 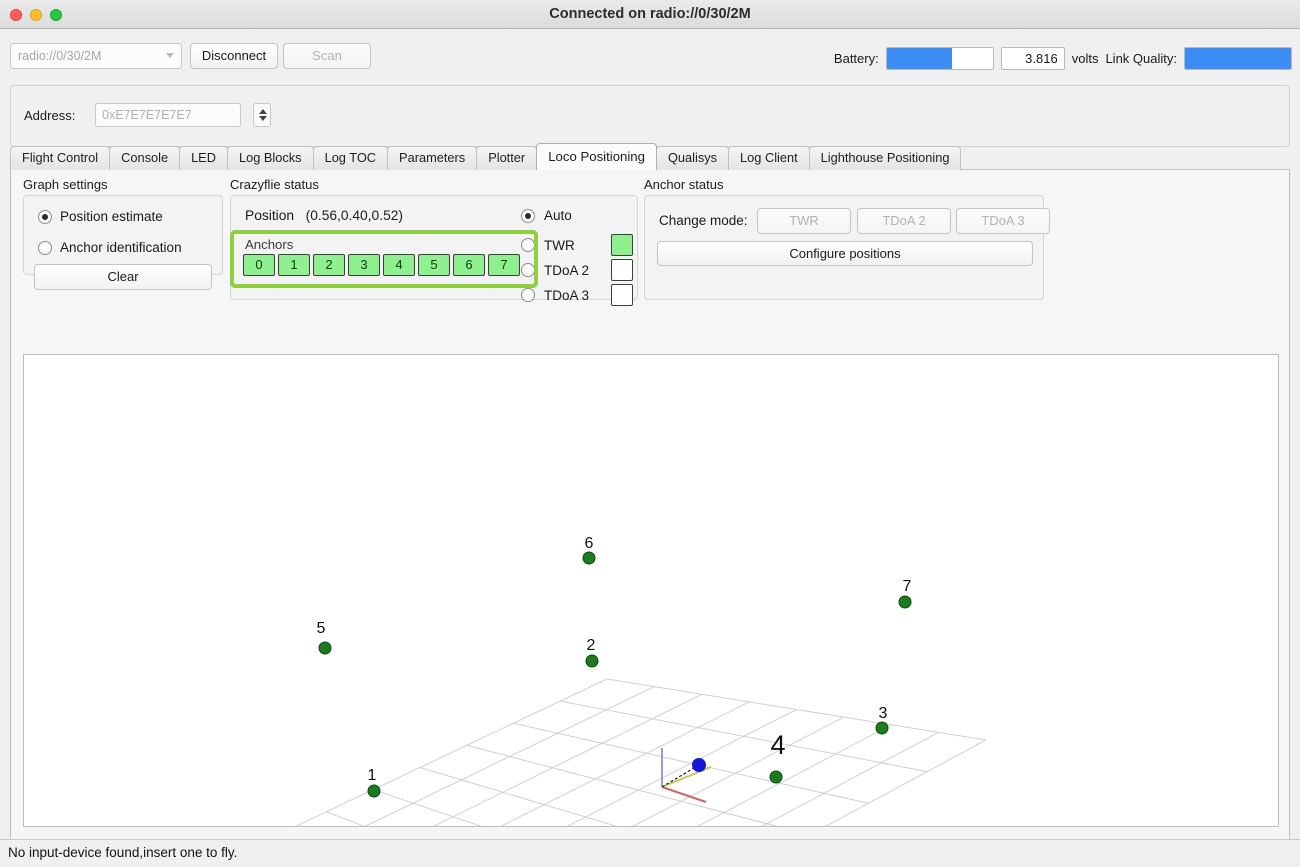 What do you see at coordinates (904, 221) in the screenshot?
I see `change-mode-tdoa2-button: TDoA 2` at bounding box center [904, 221].